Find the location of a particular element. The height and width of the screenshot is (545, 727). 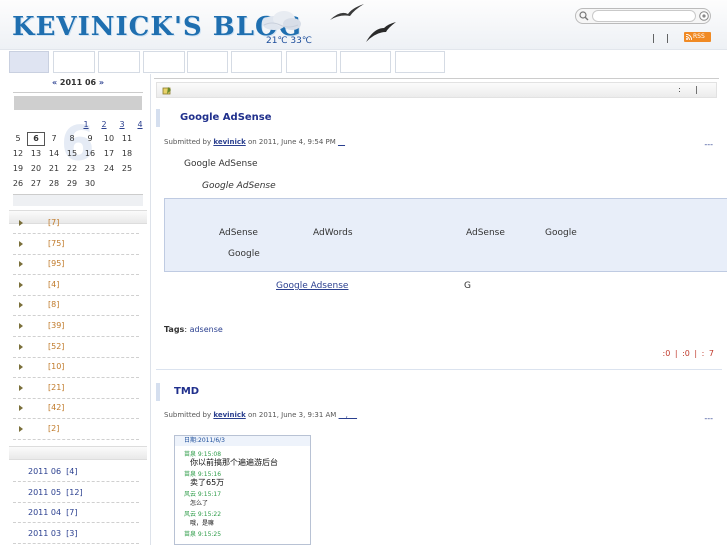

calendar-day: 7 is located at coordinates (54, 138).